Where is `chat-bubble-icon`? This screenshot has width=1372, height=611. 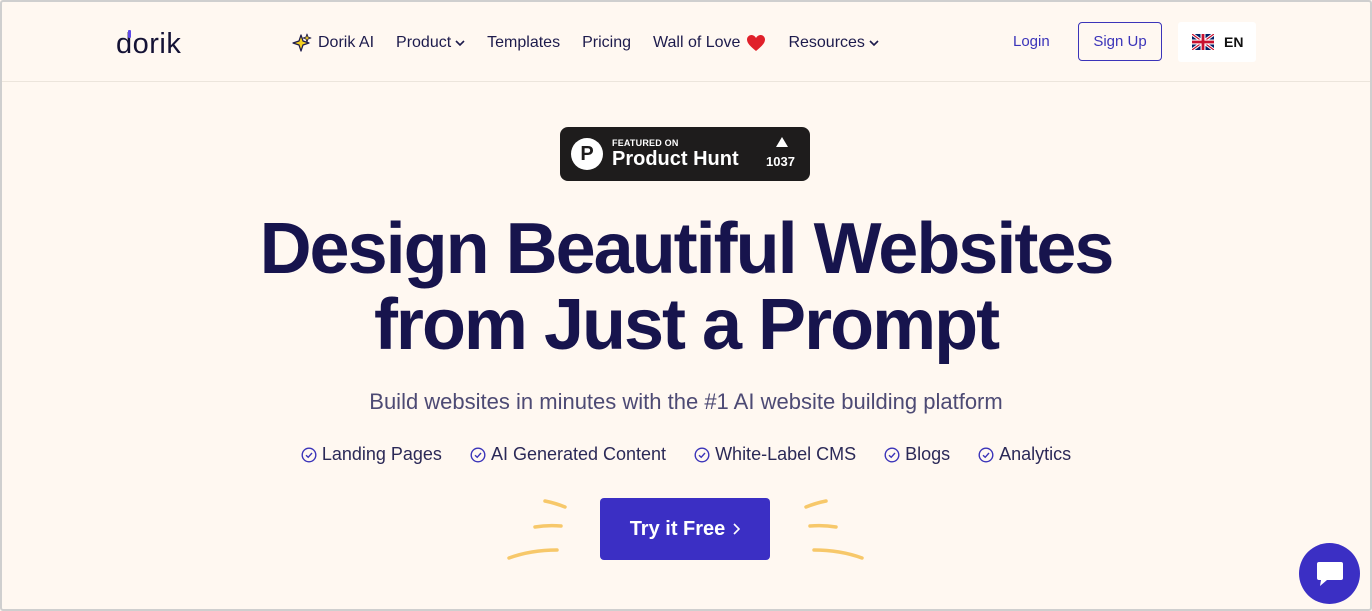 chat-bubble-icon is located at coordinates (1329, 573).